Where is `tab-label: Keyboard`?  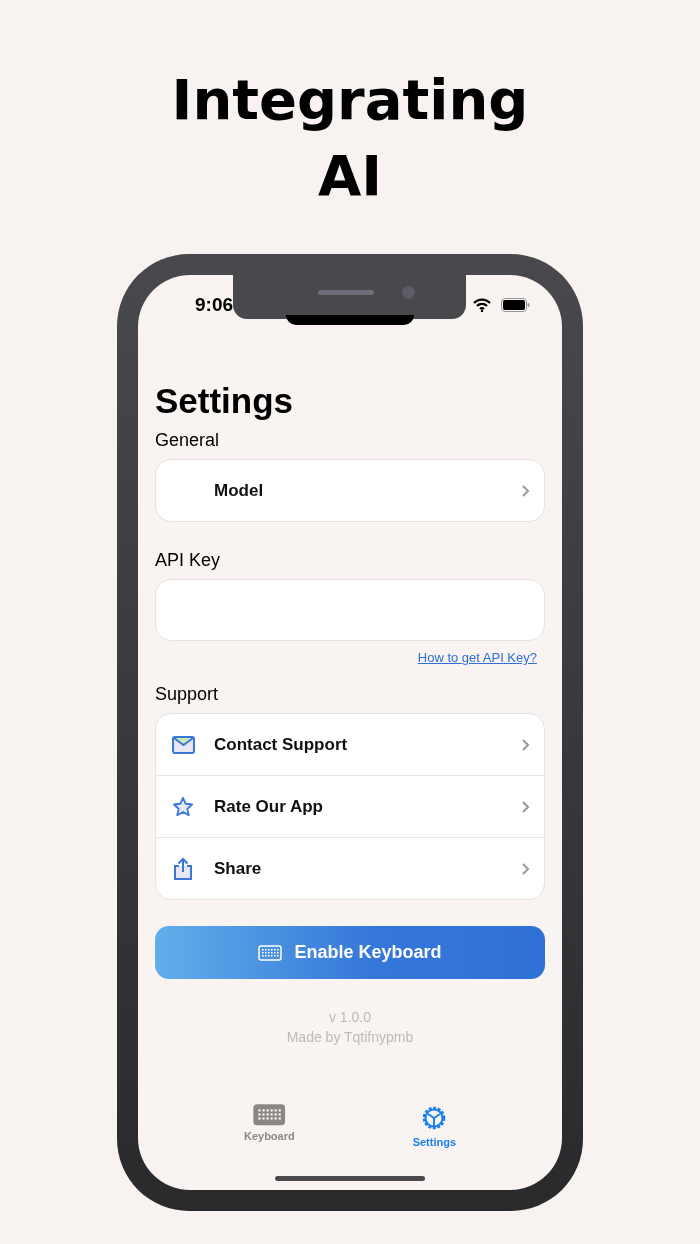 tab-label: Keyboard is located at coordinates (269, 1135).